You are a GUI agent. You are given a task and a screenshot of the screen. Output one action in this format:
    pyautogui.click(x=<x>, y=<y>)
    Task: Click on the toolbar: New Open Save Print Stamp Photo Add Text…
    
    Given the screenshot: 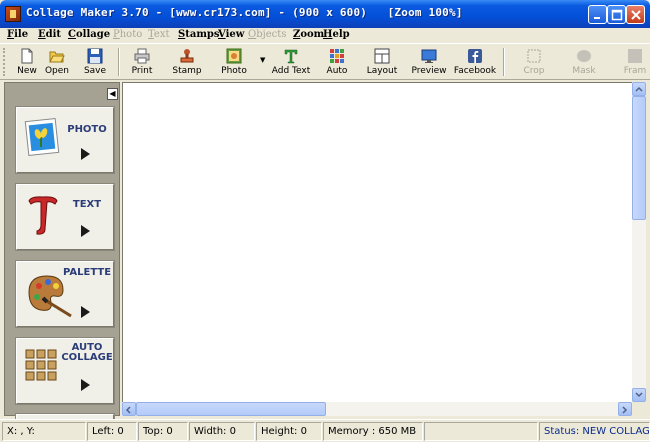 What is the action you would take?
    pyautogui.click(x=325, y=61)
    